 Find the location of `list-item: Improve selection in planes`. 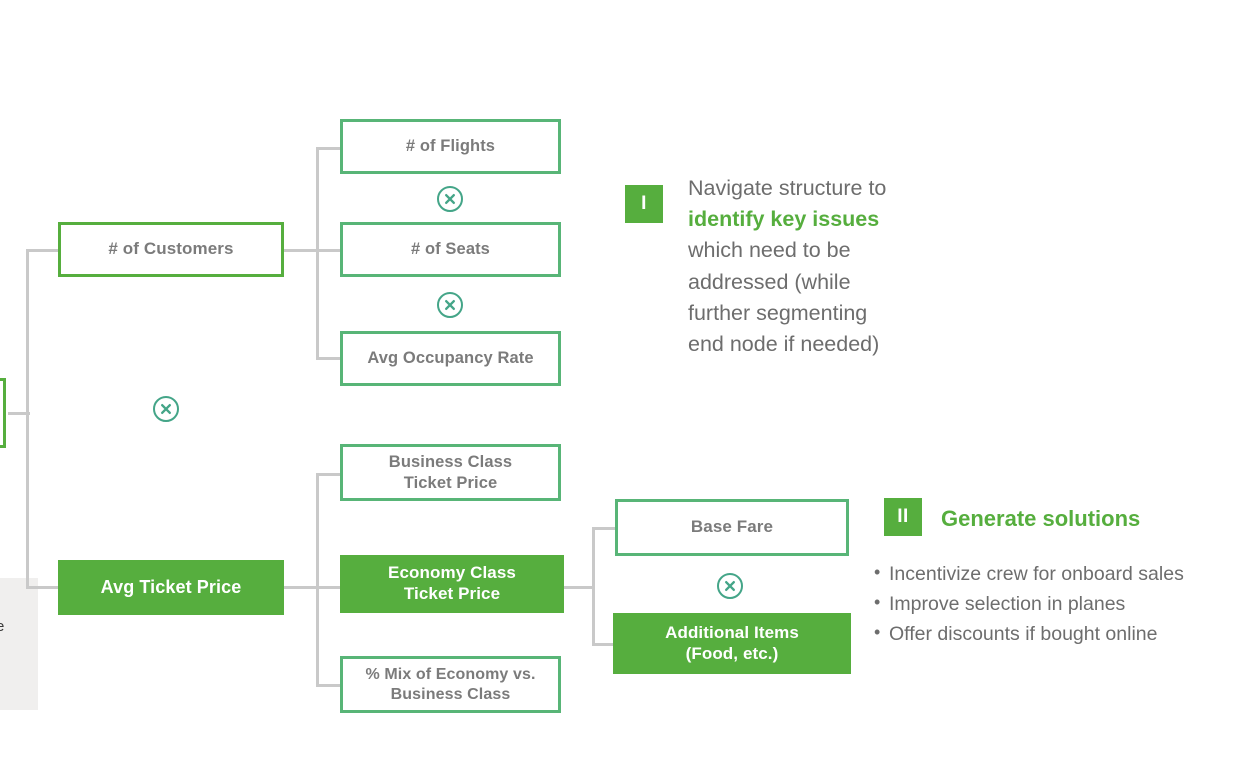

list-item: Improve selection in planes is located at coordinates (1029, 604).